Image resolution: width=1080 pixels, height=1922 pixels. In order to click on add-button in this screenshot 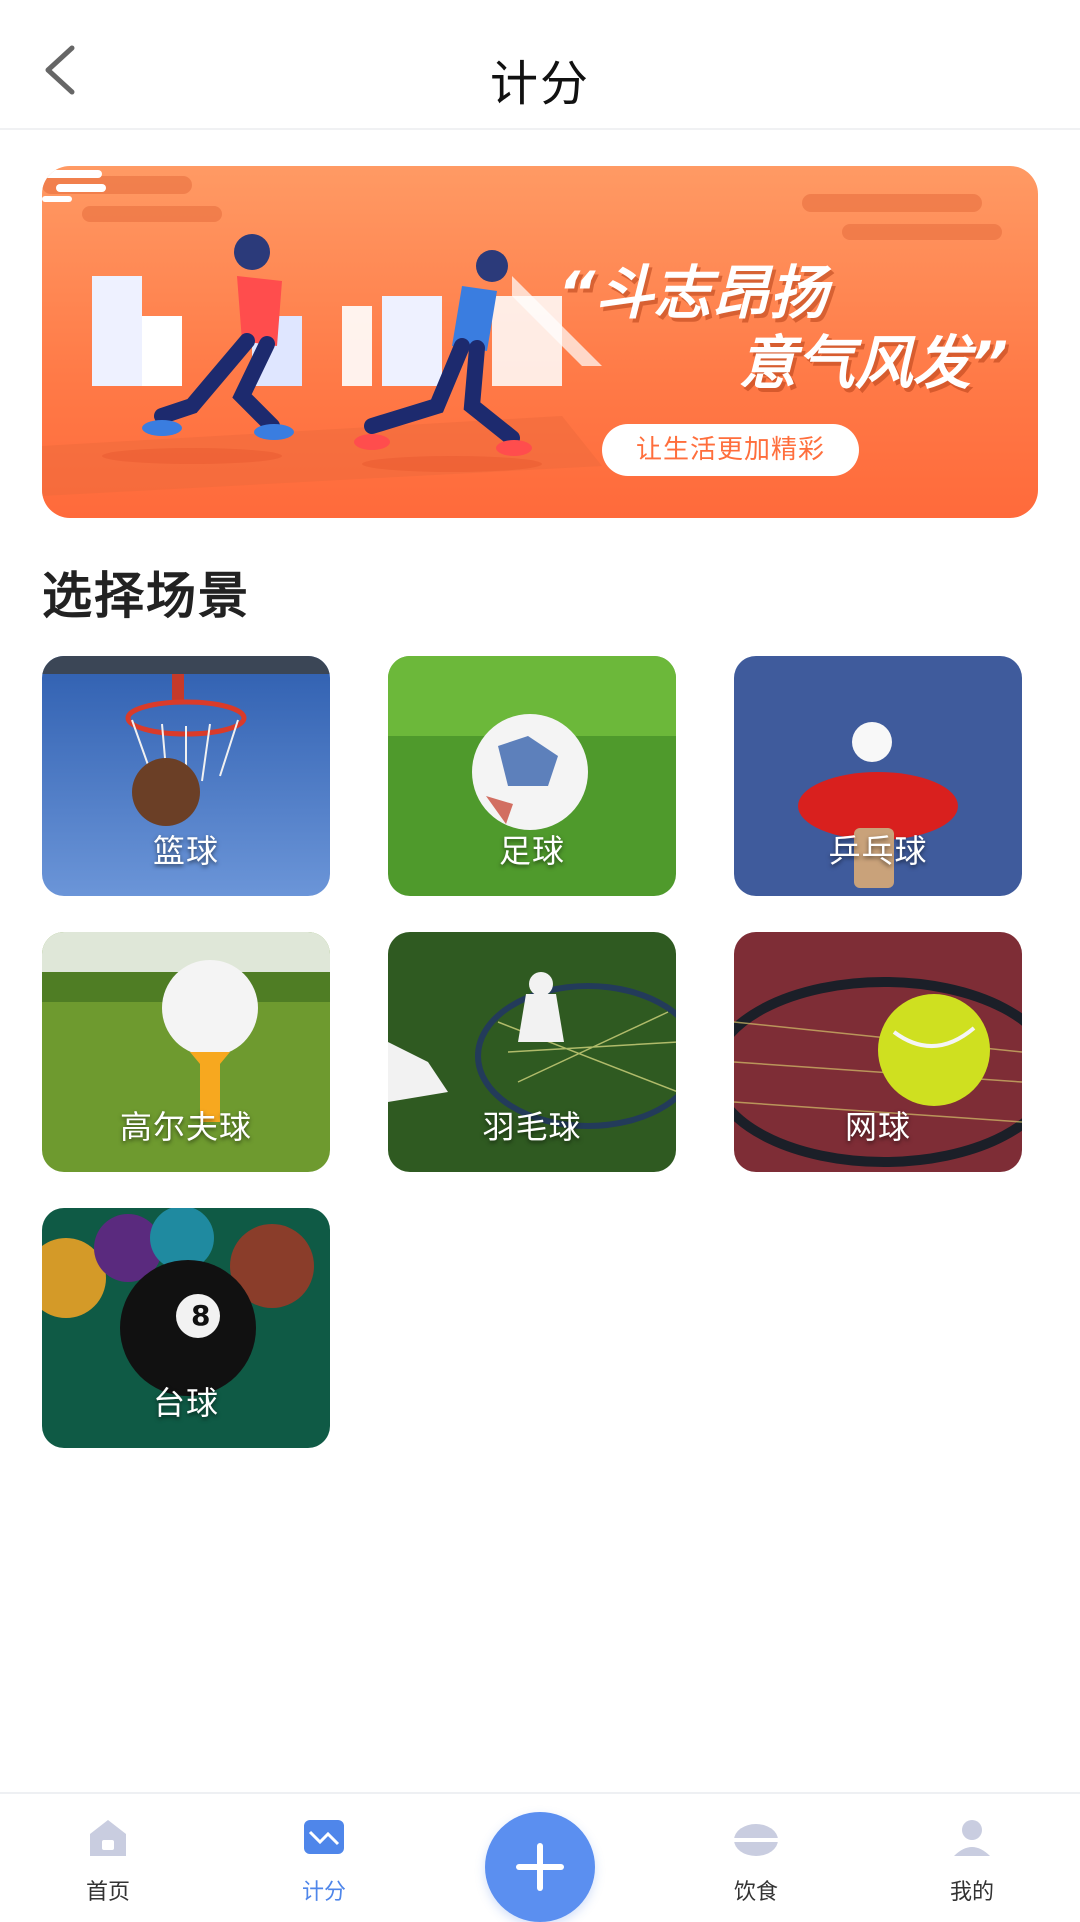, I will do `click(540, 1867)`.